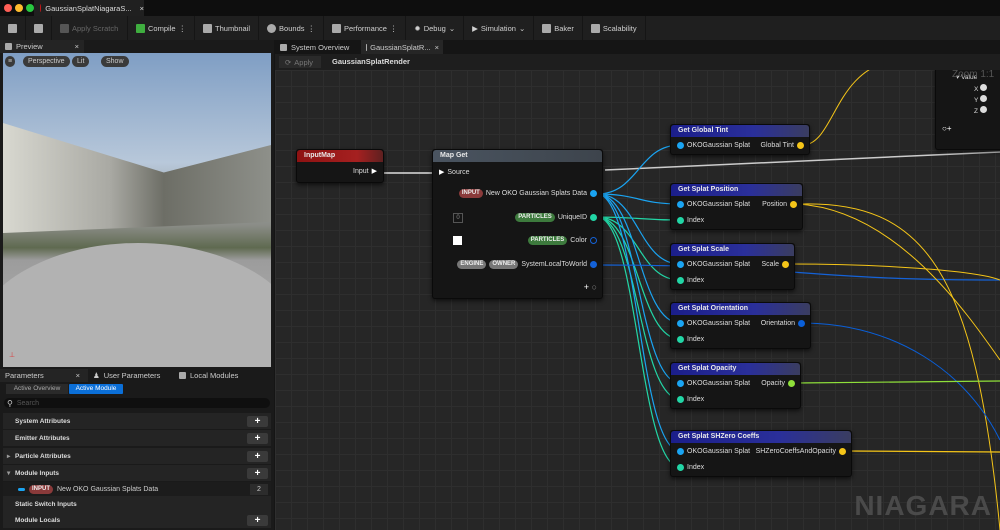 Image resolution: width=1000 pixels, height=530 pixels. Describe the element at coordinates (39, 28) in the screenshot. I see `browse-button` at that location.